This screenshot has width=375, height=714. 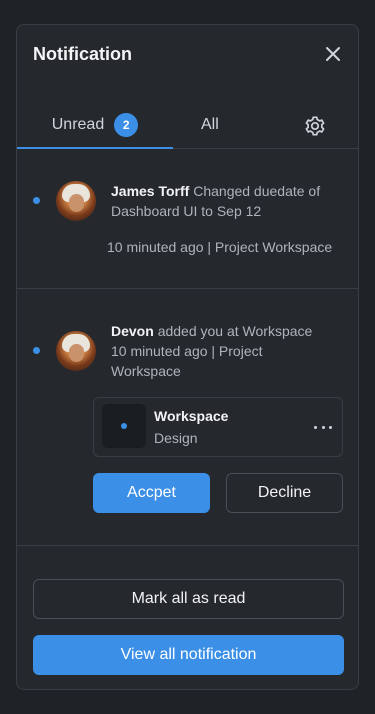 I want to click on close-icon, so click(x=333, y=54).